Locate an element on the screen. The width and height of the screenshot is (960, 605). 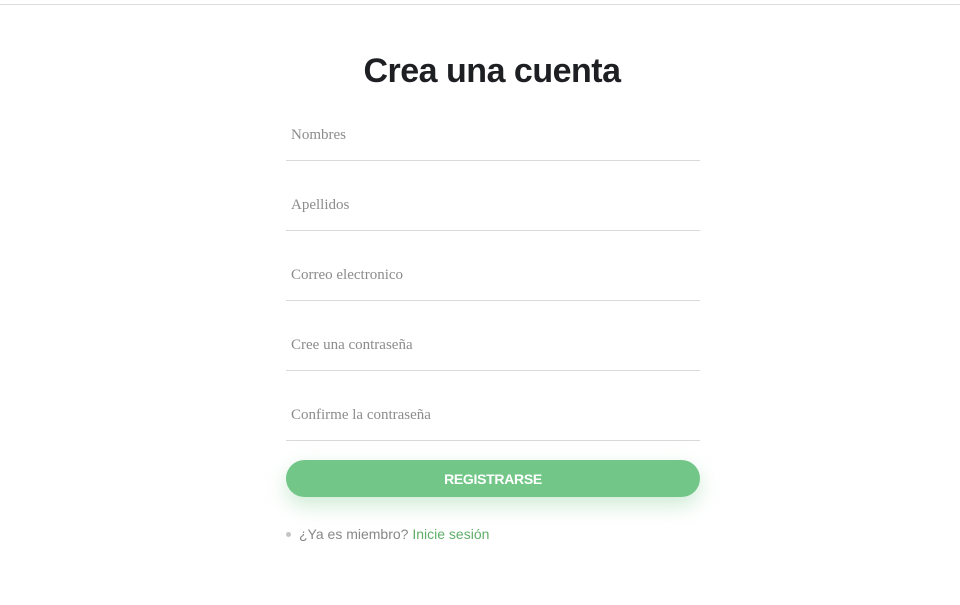
page-title: Crea una cuenta is located at coordinates (492, 71).